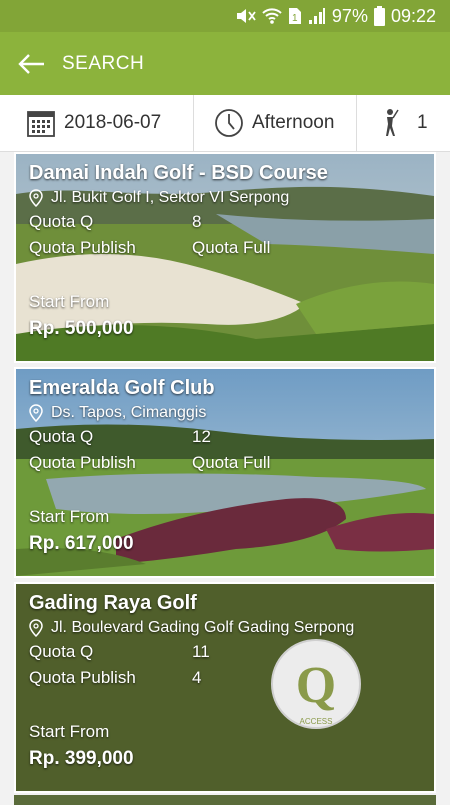  I want to click on page-title: SEARCH, so click(103, 63).